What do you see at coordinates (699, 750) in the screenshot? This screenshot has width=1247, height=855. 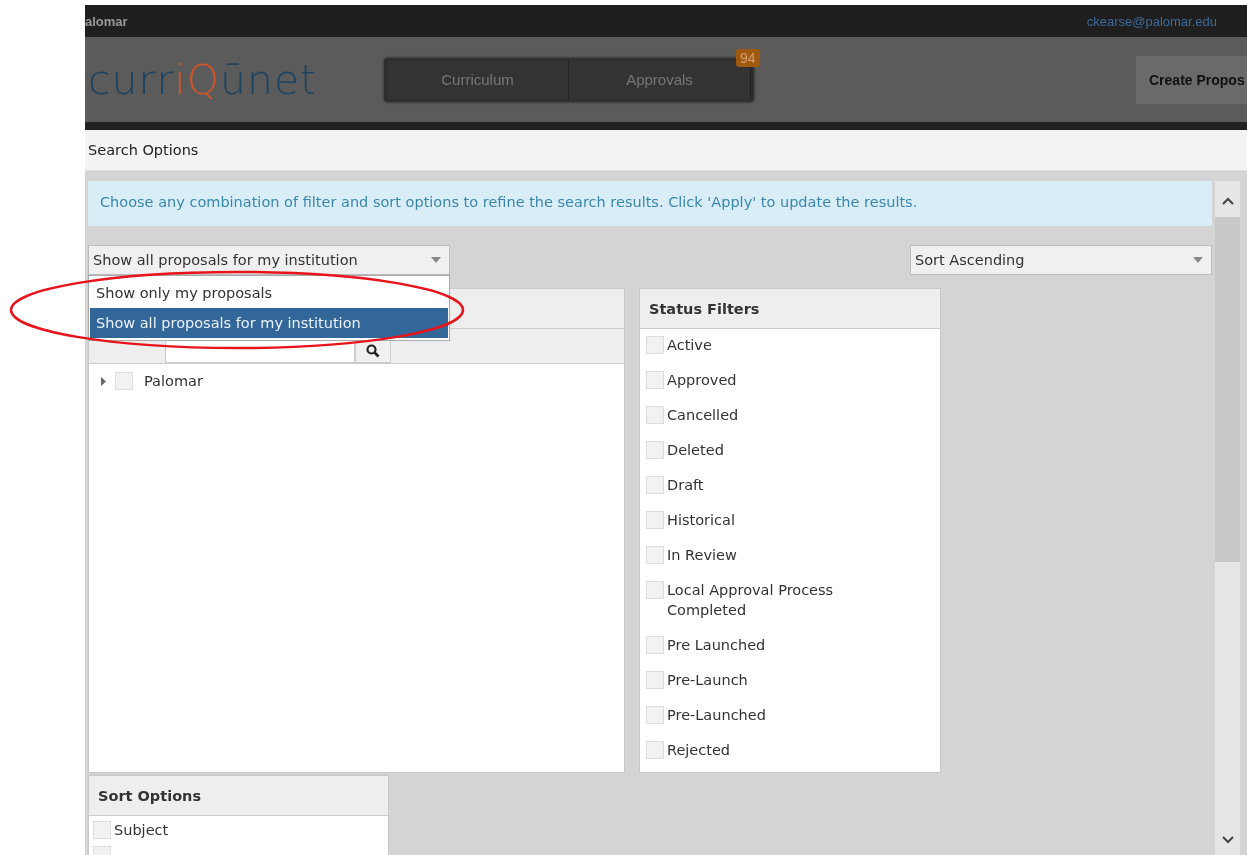 I see `status-filter-label: Rejected` at bounding box center [699, 750].